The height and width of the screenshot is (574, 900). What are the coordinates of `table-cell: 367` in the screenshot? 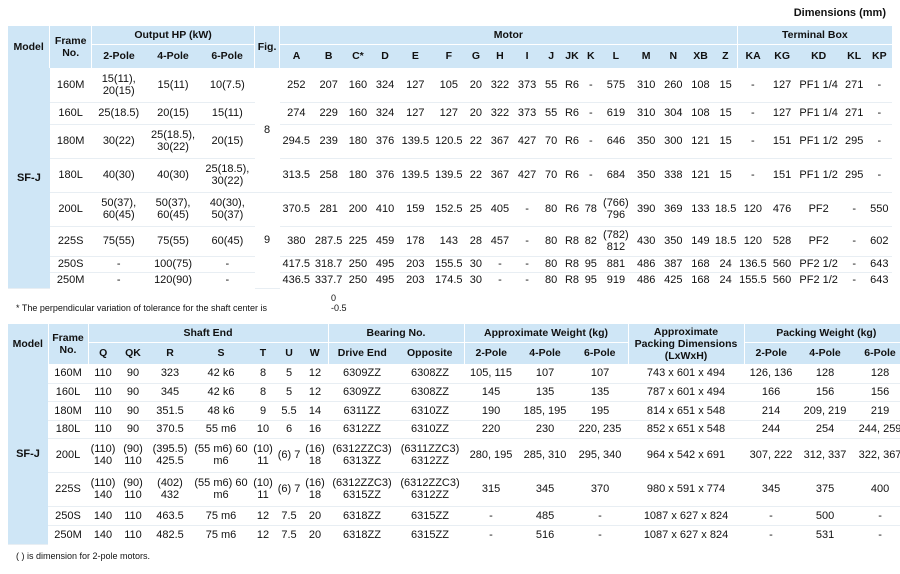 It's located at (500, 141).